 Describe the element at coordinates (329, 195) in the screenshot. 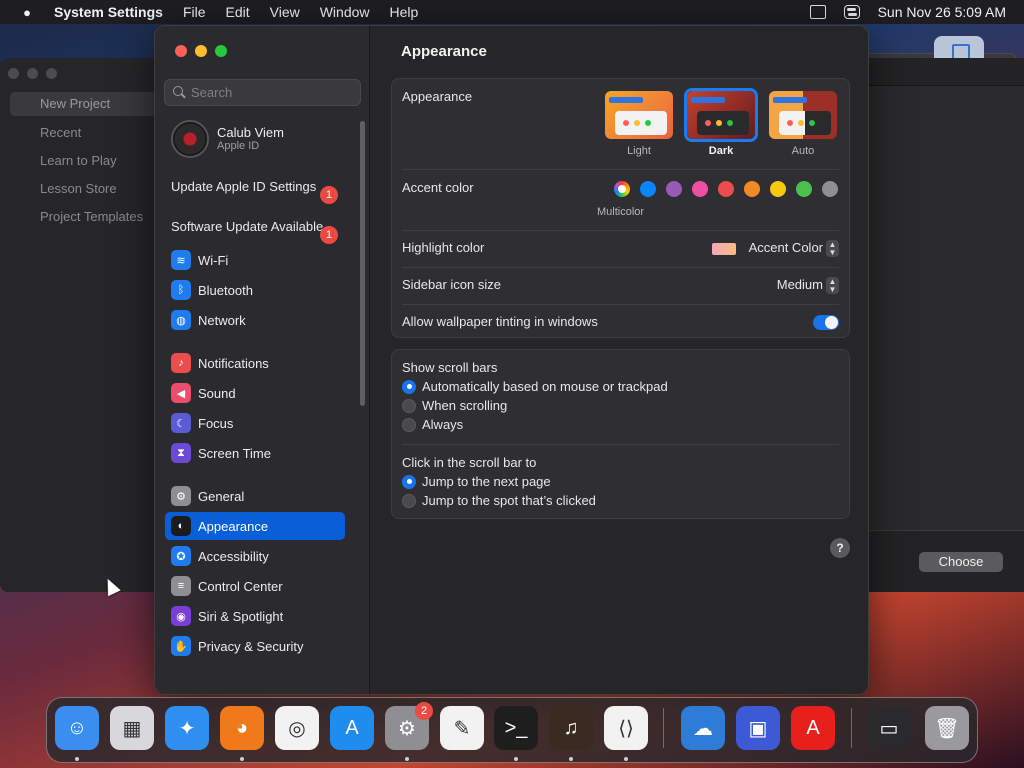

I see `notice-badge: 1` at that location.